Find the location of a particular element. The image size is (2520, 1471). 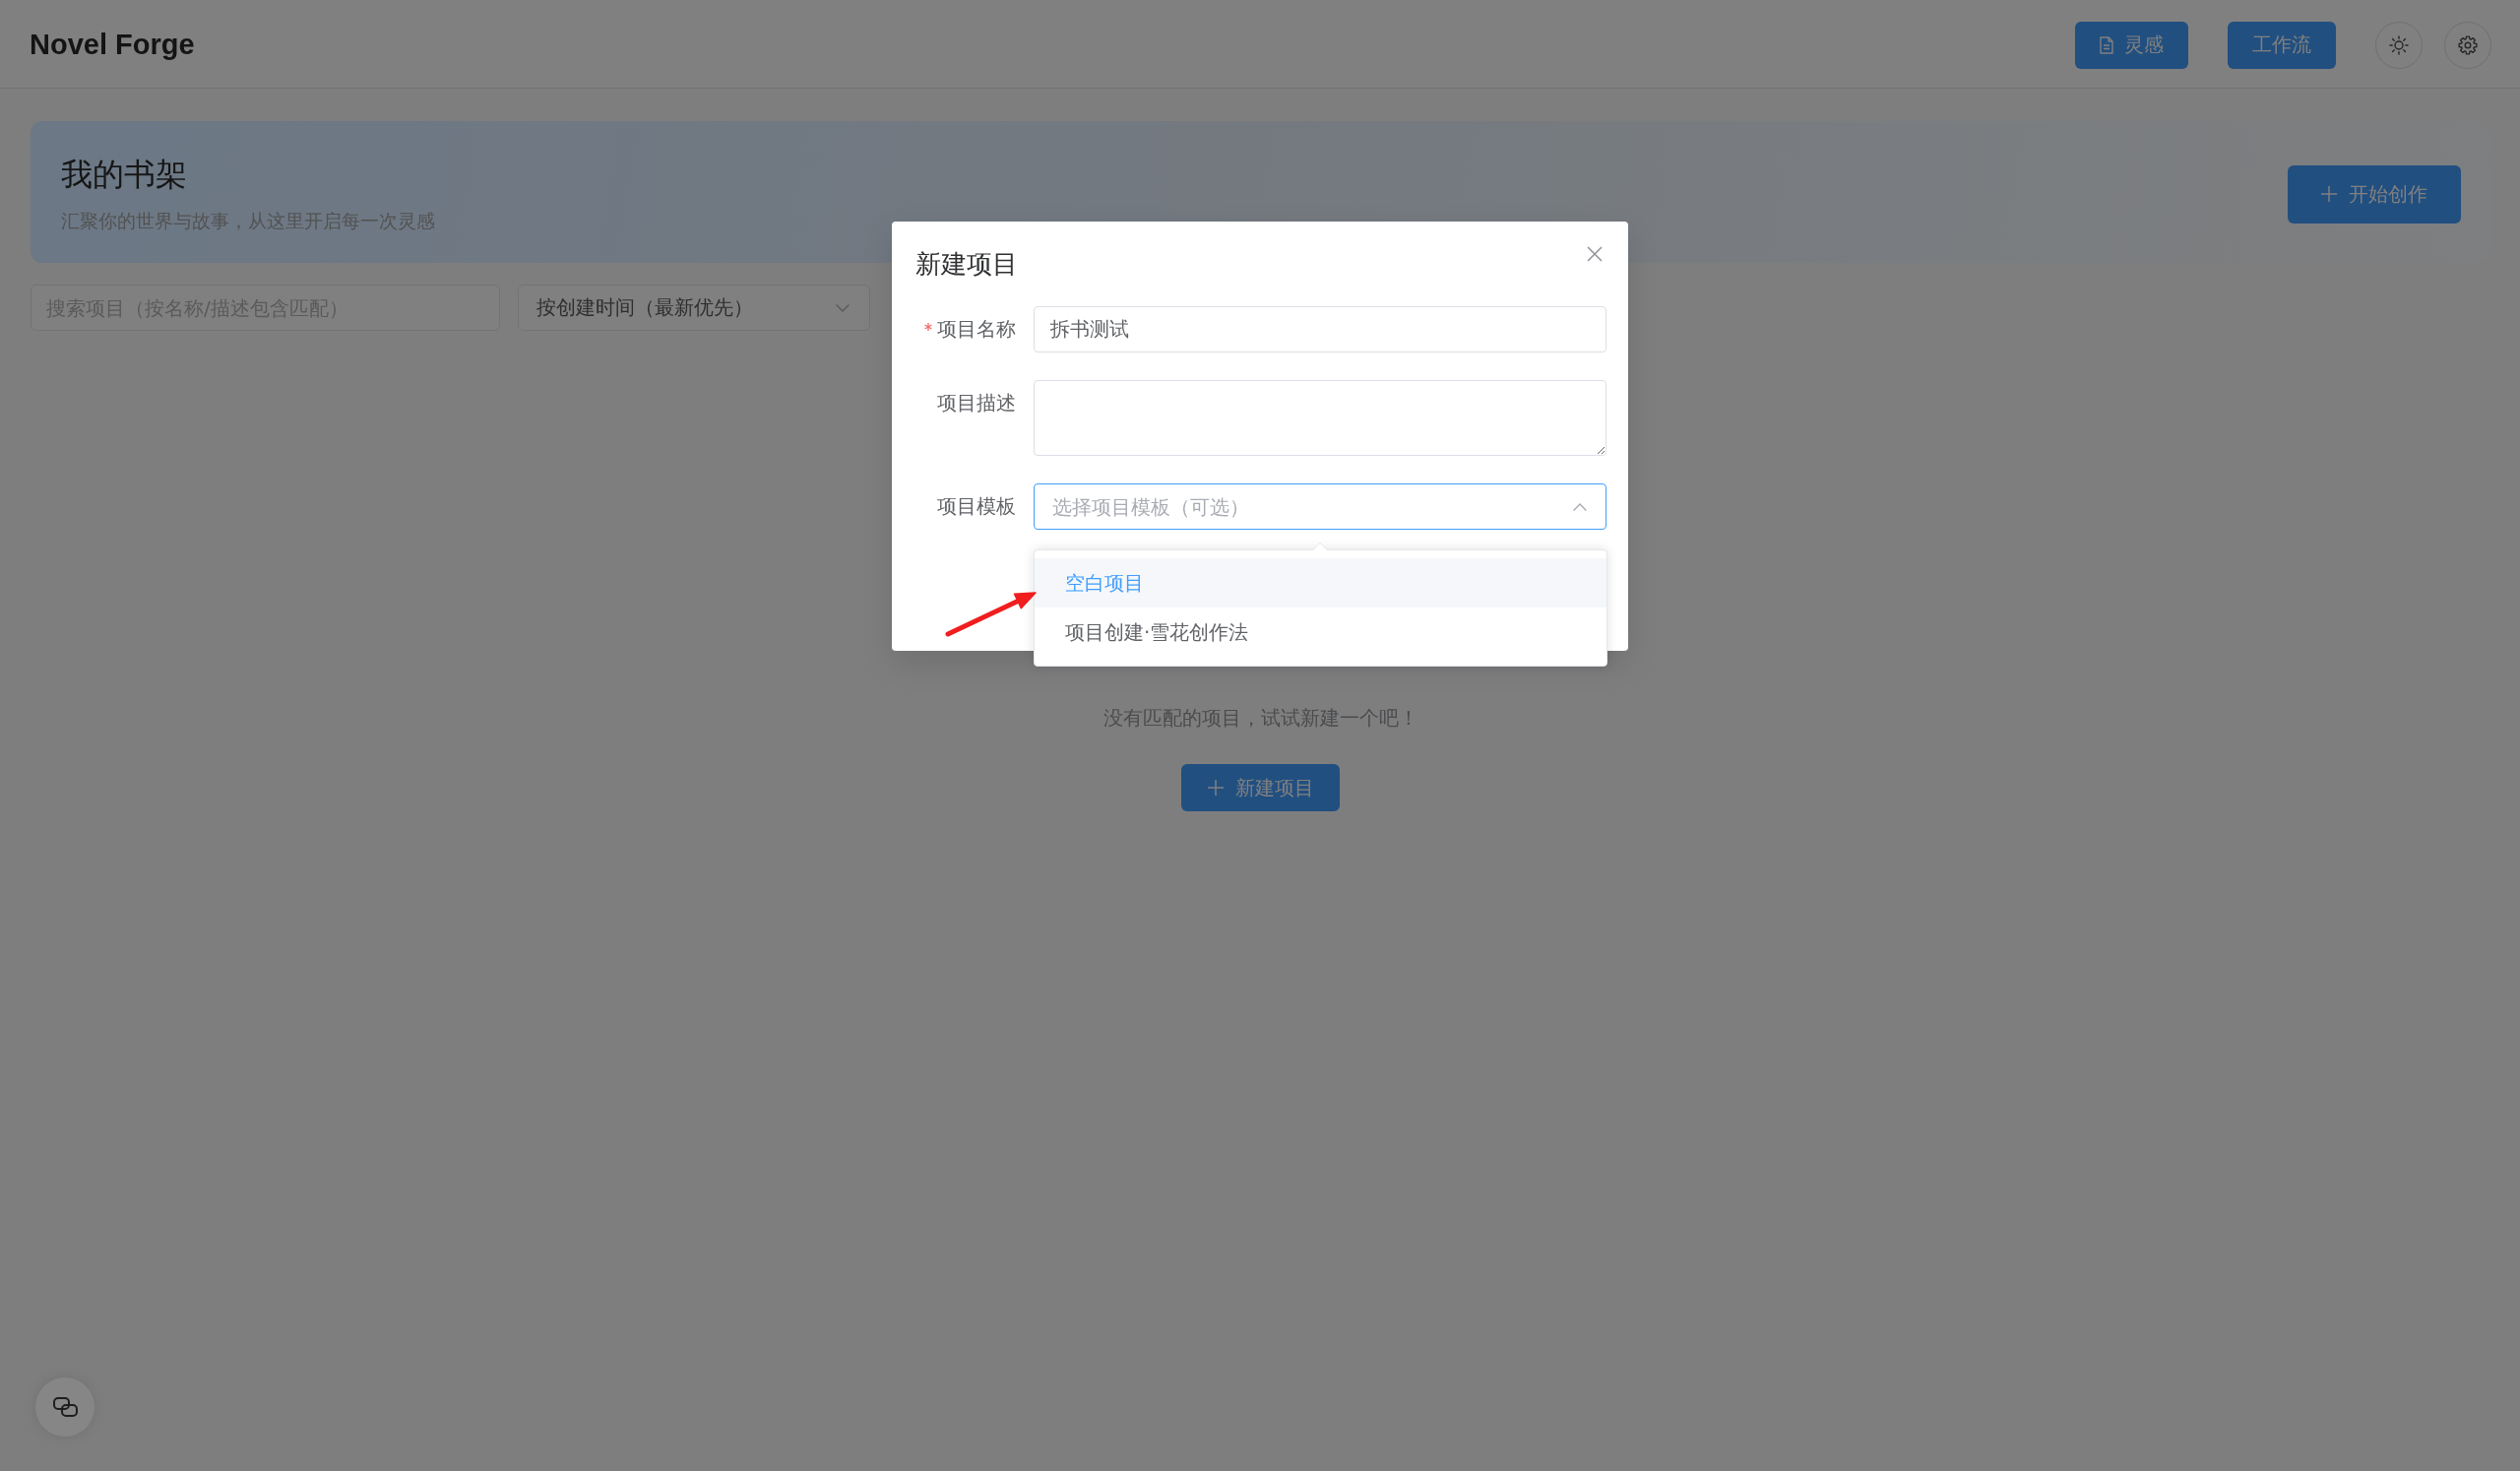

field-label: 项目模板 is located at coordinates (976, 506).